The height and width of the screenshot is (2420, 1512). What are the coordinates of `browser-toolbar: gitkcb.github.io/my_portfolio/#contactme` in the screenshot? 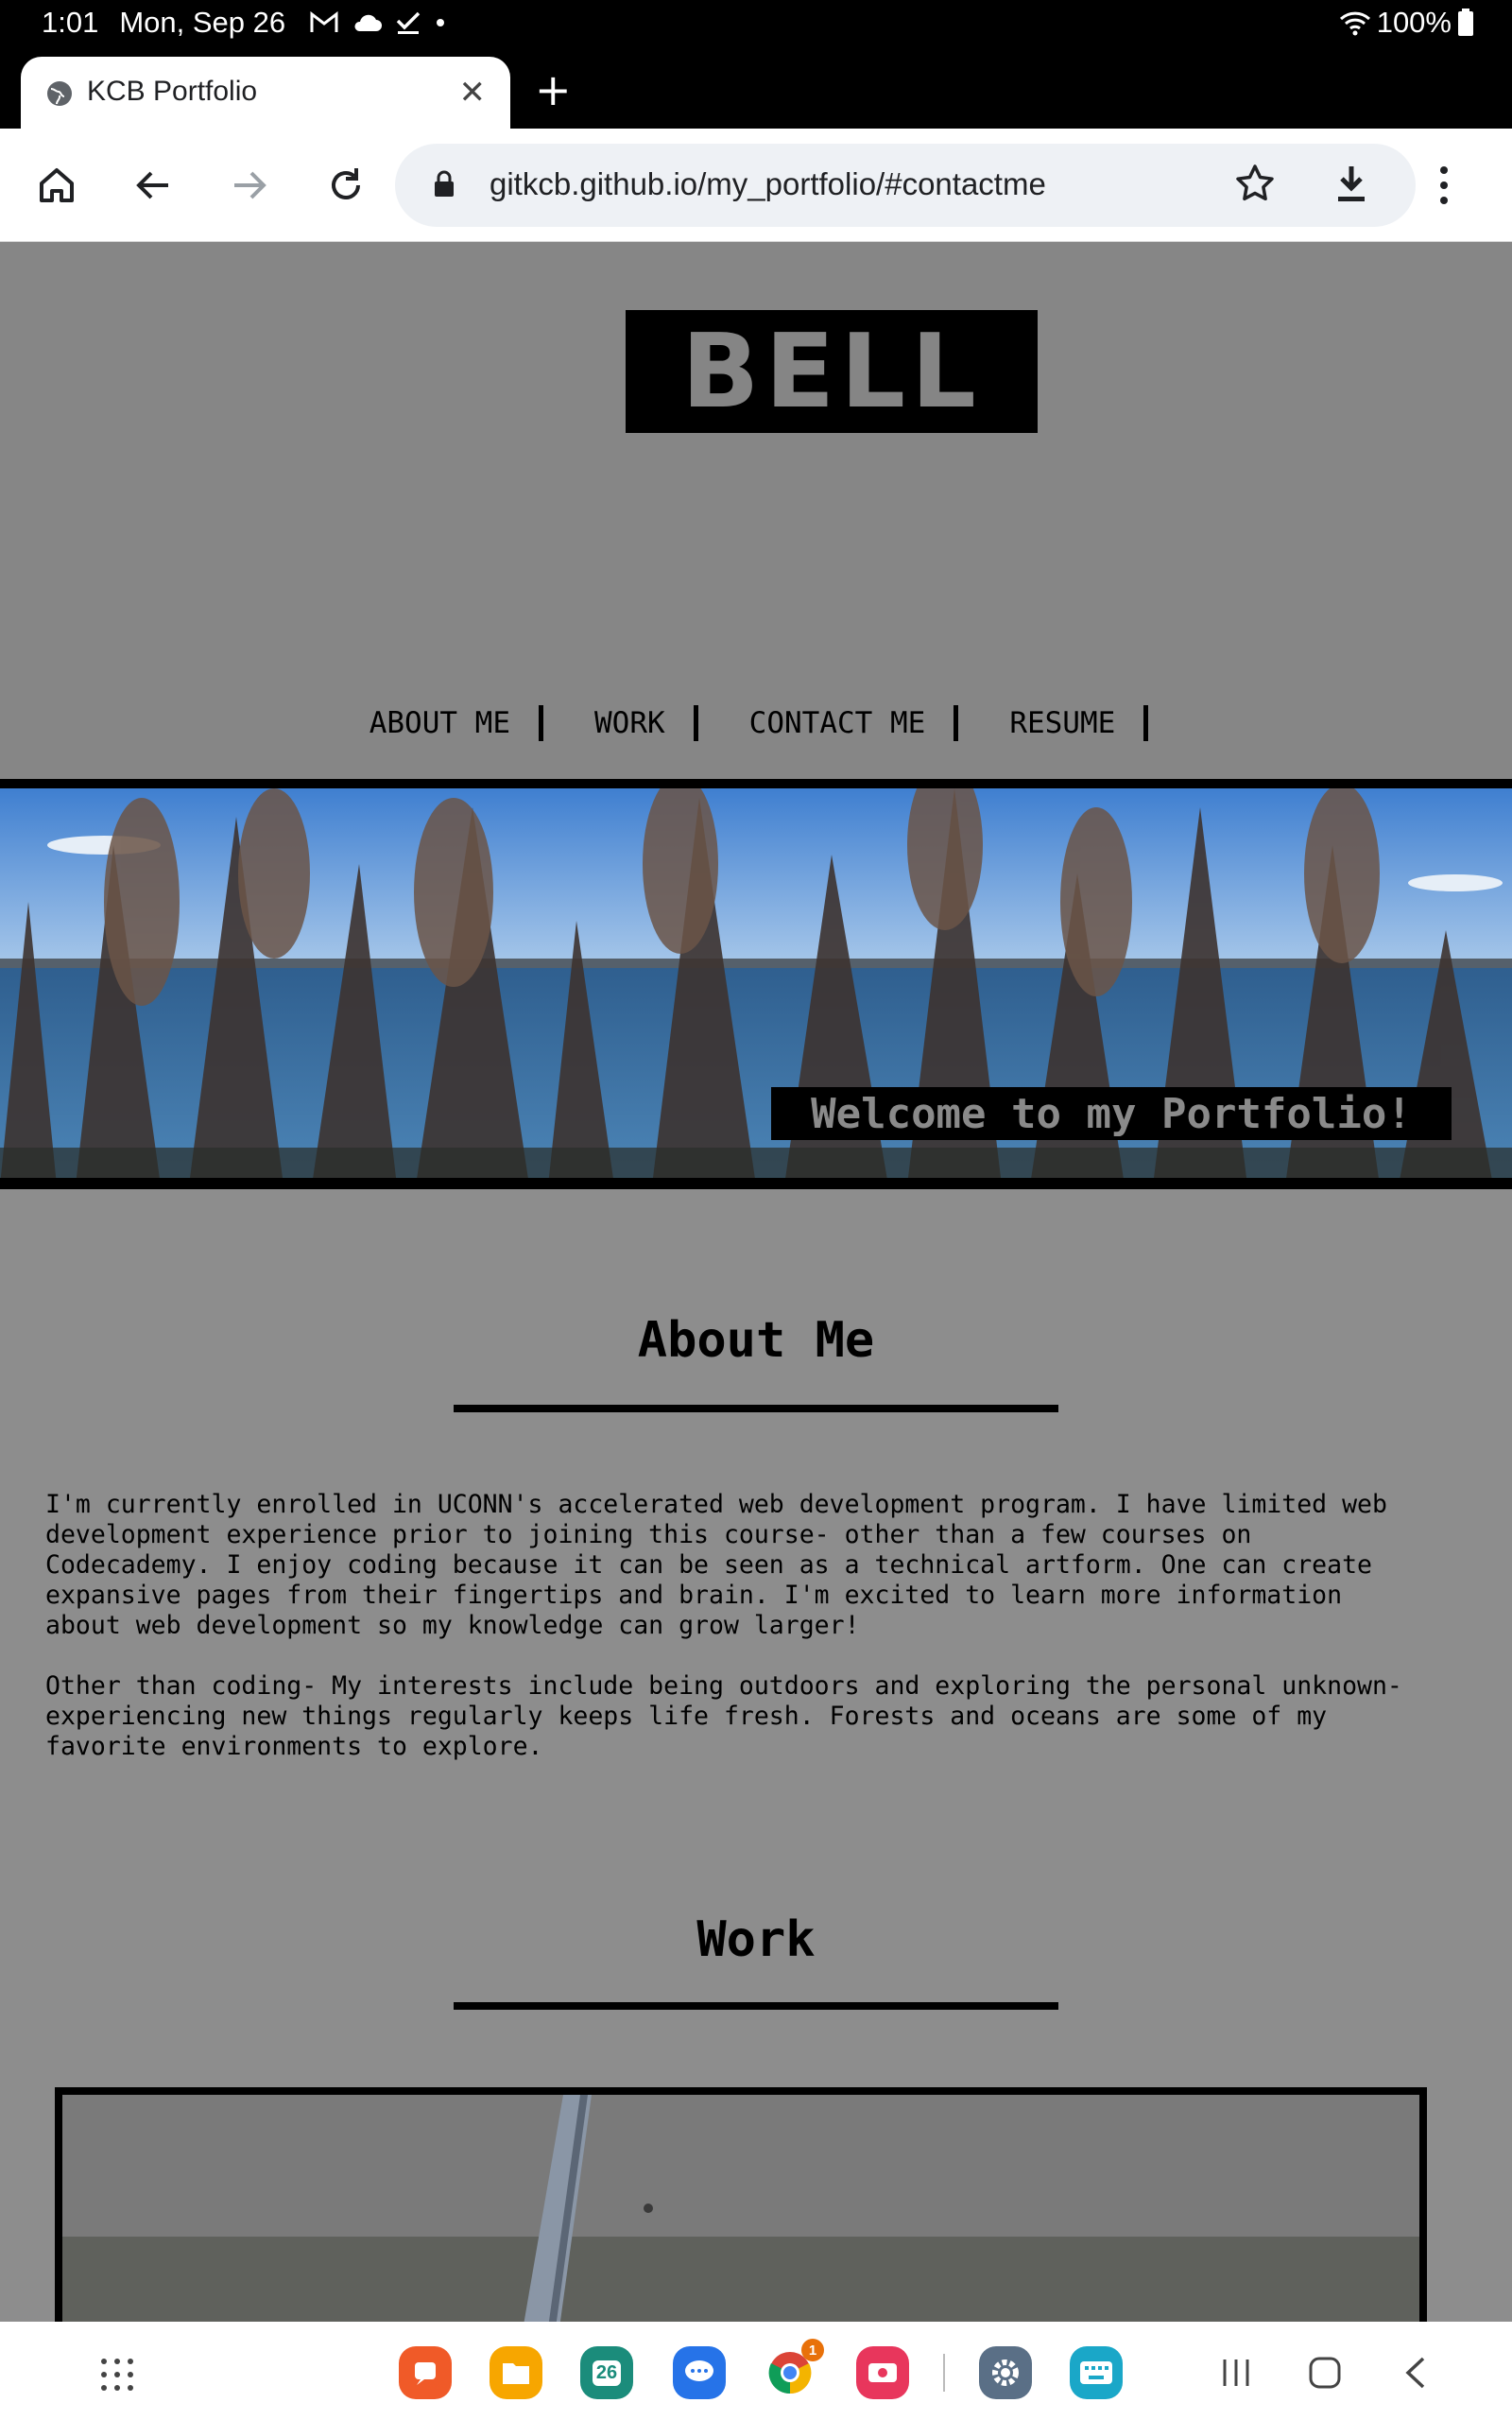 It's located at (756, 185).